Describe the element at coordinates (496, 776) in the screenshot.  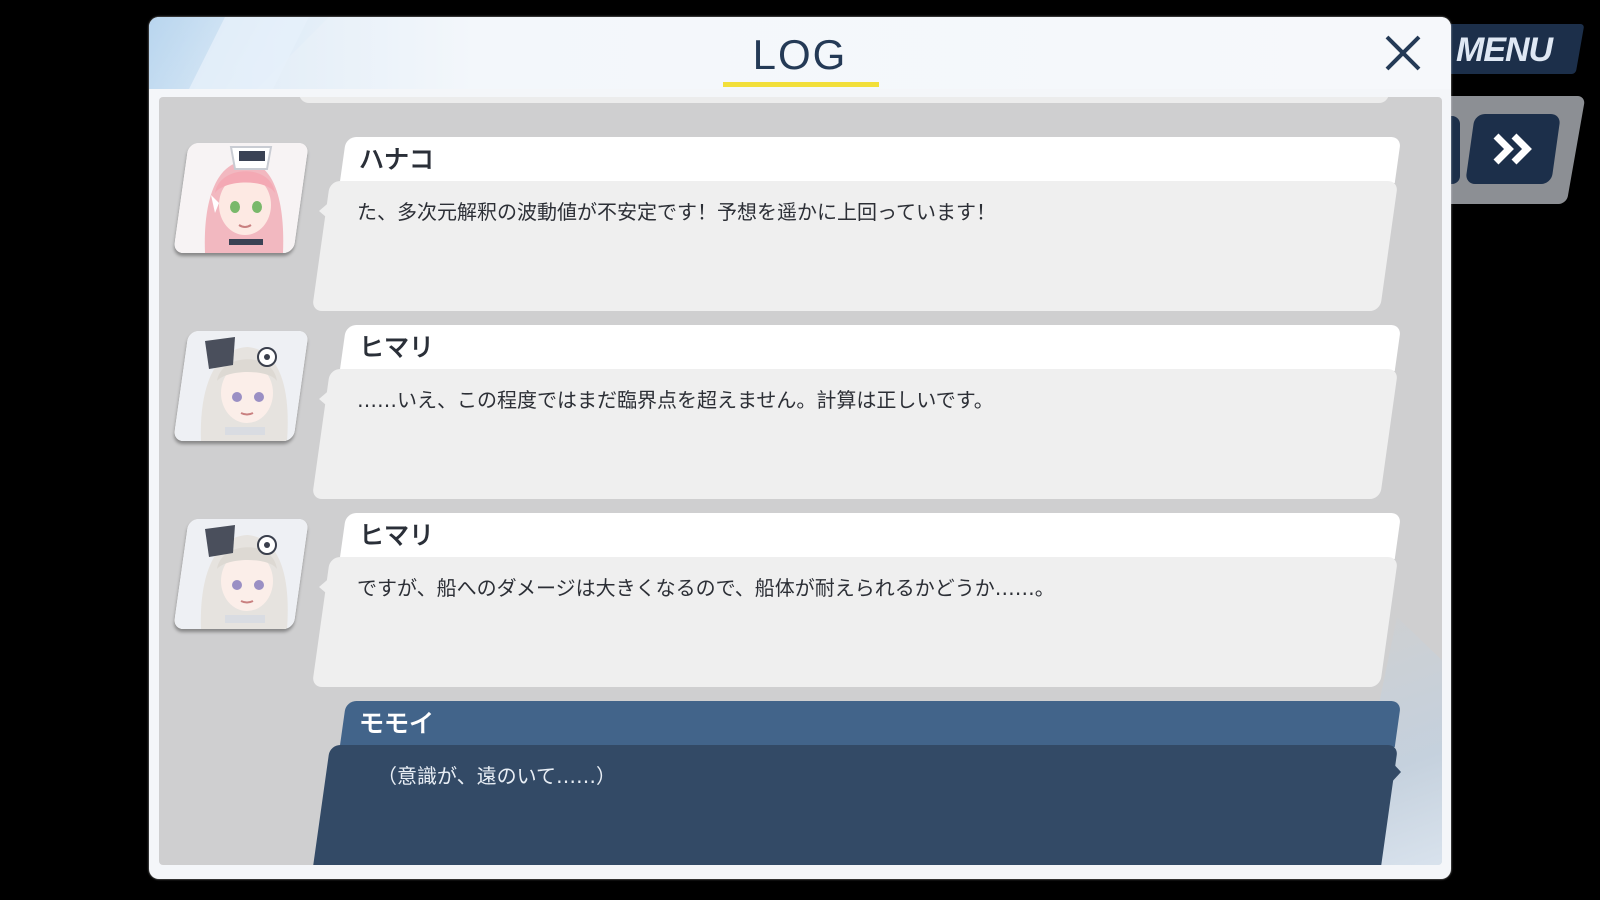
I see `message-text: （意識が、遠のいて……）` at that location.